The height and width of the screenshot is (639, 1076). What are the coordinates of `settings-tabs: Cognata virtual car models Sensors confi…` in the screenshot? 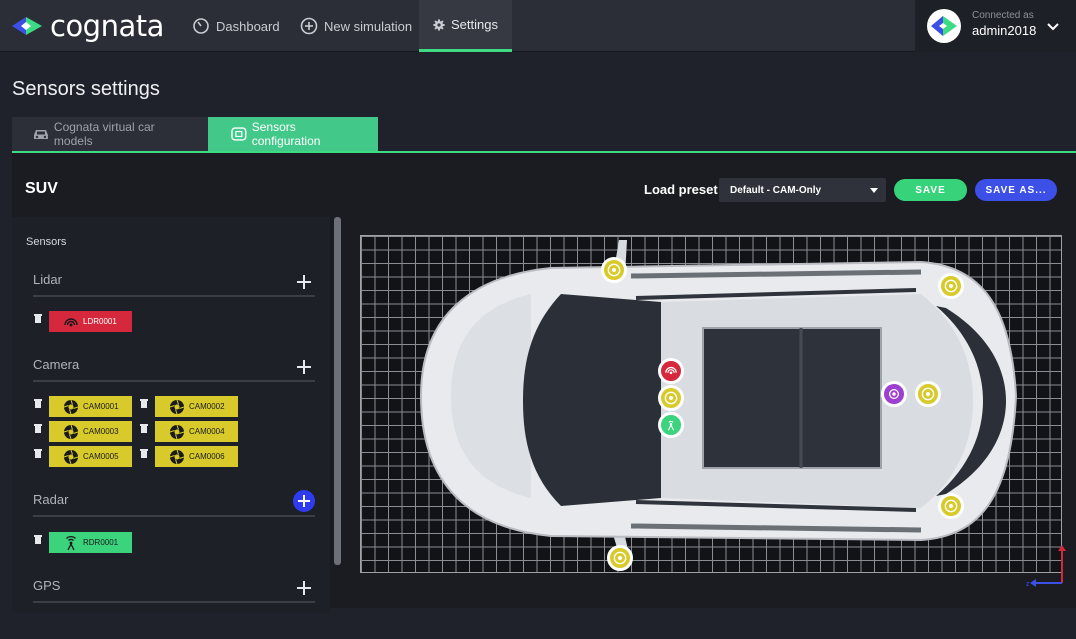 It's located at (544, 135).